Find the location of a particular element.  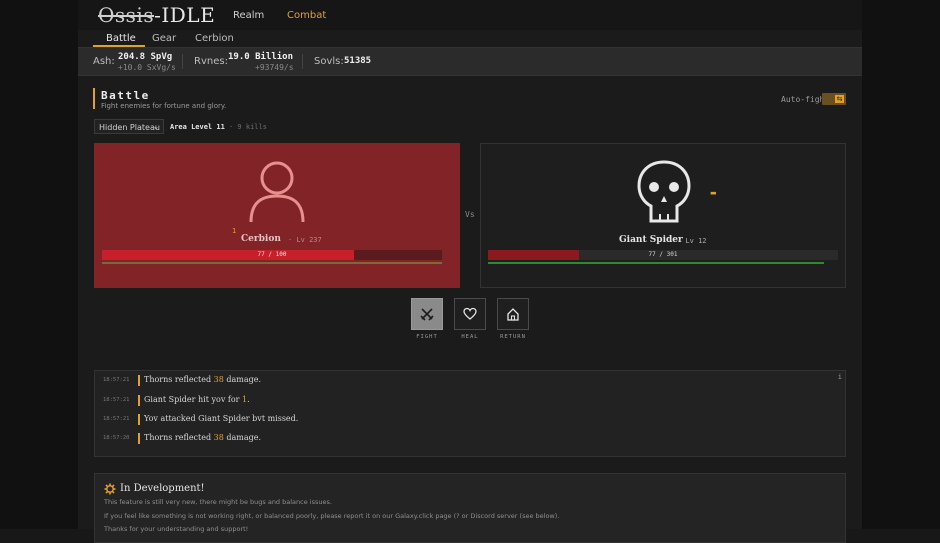

return-button is located at coordinates (513, 314).